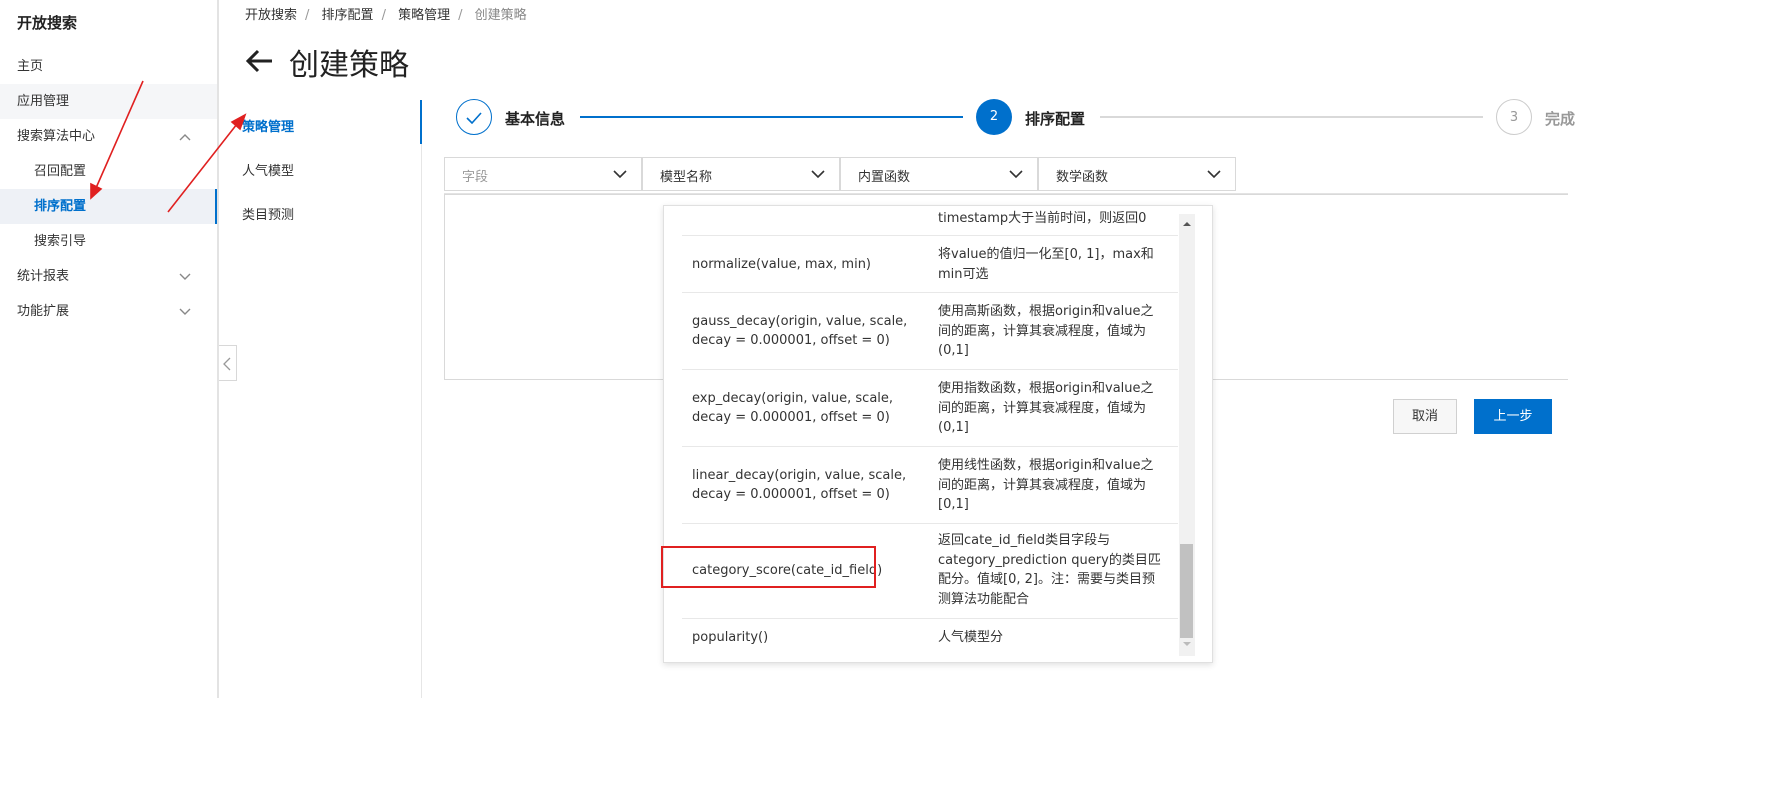 Image resolution: width=1782 pixels, height=793 pixels. Describe the element at coordinates (108, 276) in the screenshot. I see `sidebar-item-statistics: 统计报表` at that location.